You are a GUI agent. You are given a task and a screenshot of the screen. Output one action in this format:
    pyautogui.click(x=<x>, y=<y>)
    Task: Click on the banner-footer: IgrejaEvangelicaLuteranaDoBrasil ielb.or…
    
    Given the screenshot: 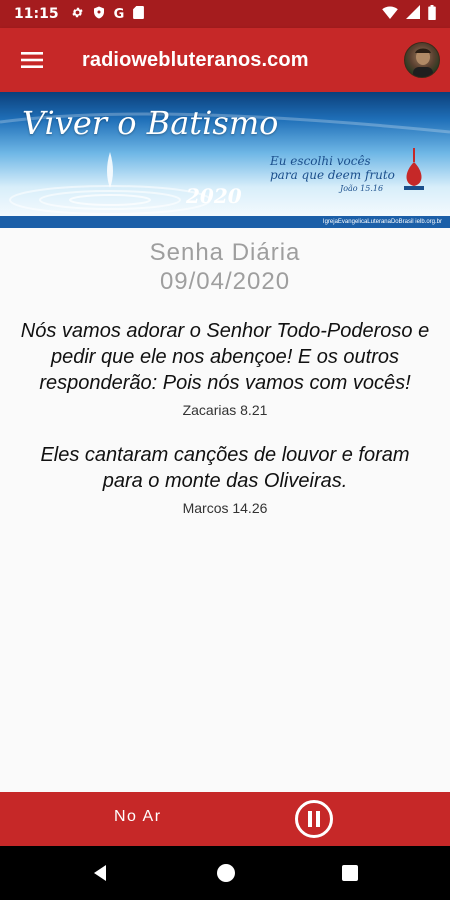 What is the action you would take?
    pyautogui.click(x=225, y=222)
    